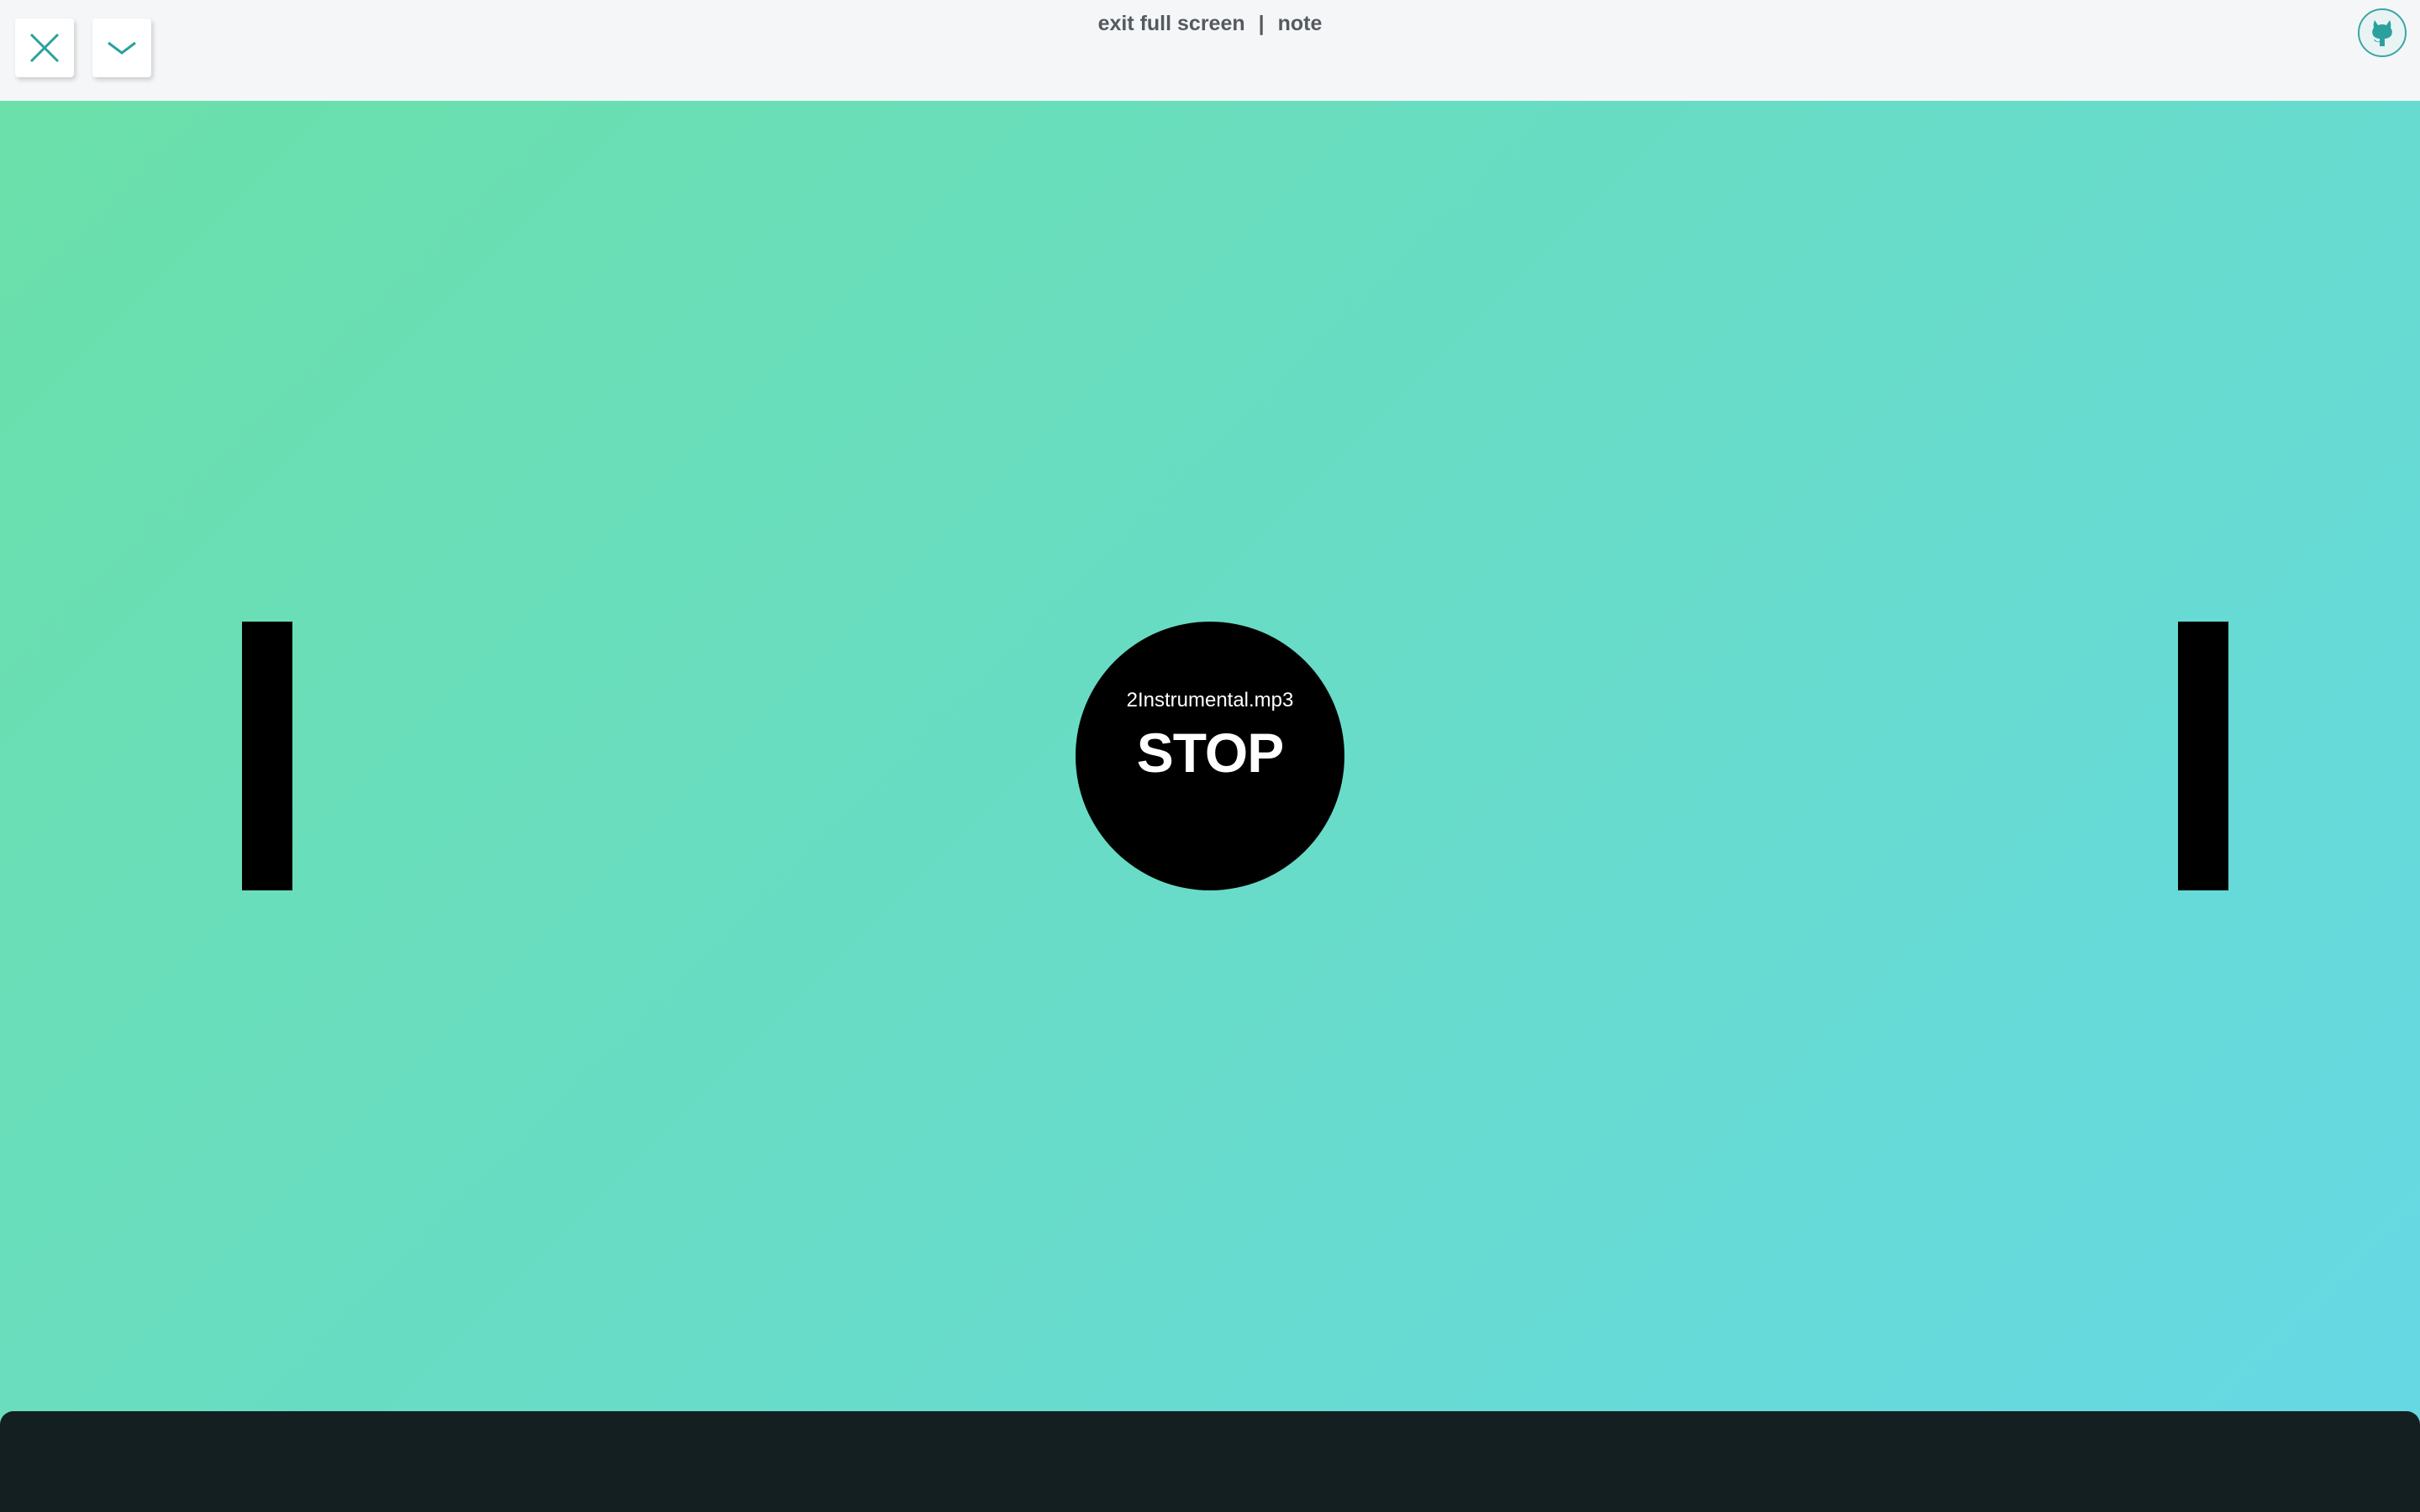  Describe the element at coordinates (267, 756) in the screenshot. I see `left-level-bar` at that location.